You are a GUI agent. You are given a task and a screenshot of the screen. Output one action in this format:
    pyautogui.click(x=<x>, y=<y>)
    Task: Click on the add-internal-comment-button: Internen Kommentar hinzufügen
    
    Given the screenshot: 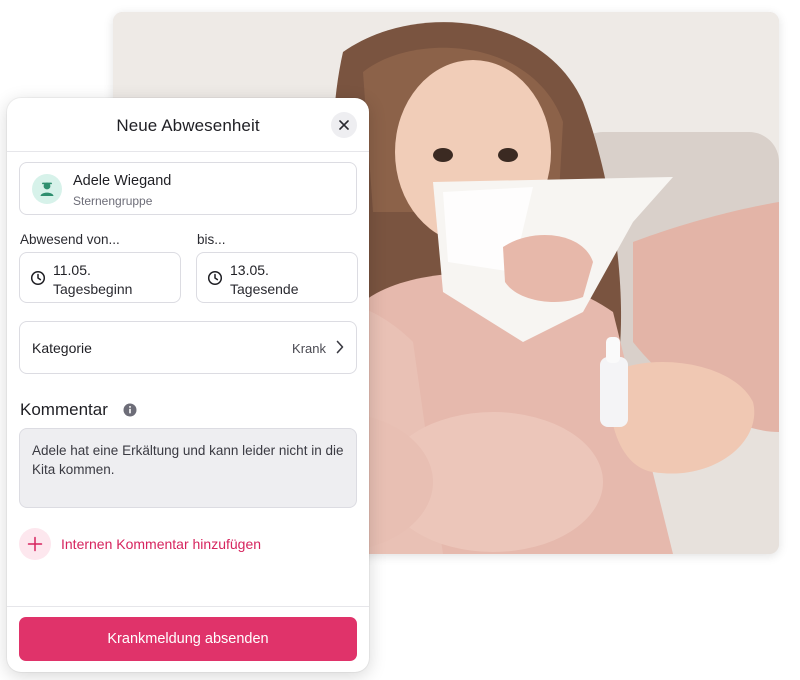 What is the action you would take?
    pyautogui.click(x=140, y=544)
    